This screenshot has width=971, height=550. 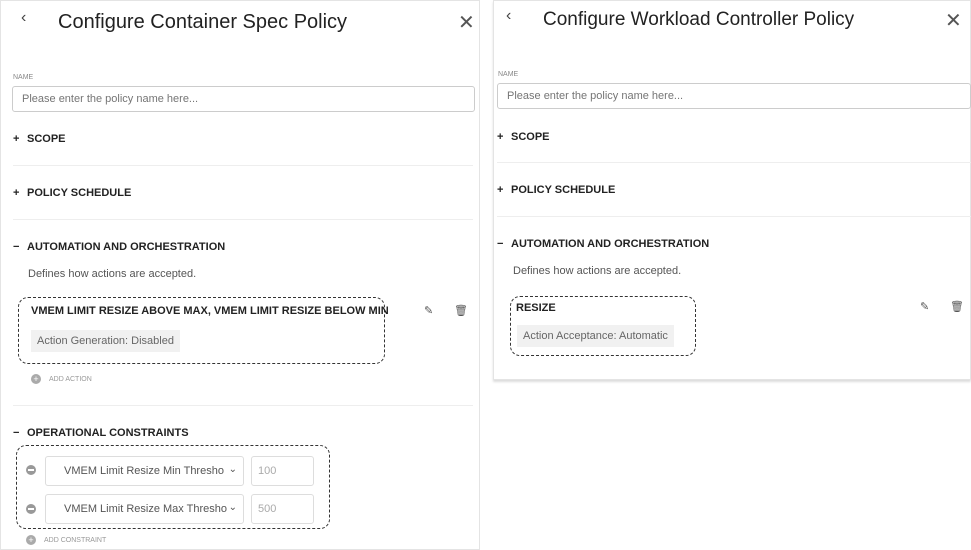 What do you see at coordinates (75, 540) in the screenshot?
I see `add-constraint-label: ADD CONSTRAINT` at bounding box center [75, 540].